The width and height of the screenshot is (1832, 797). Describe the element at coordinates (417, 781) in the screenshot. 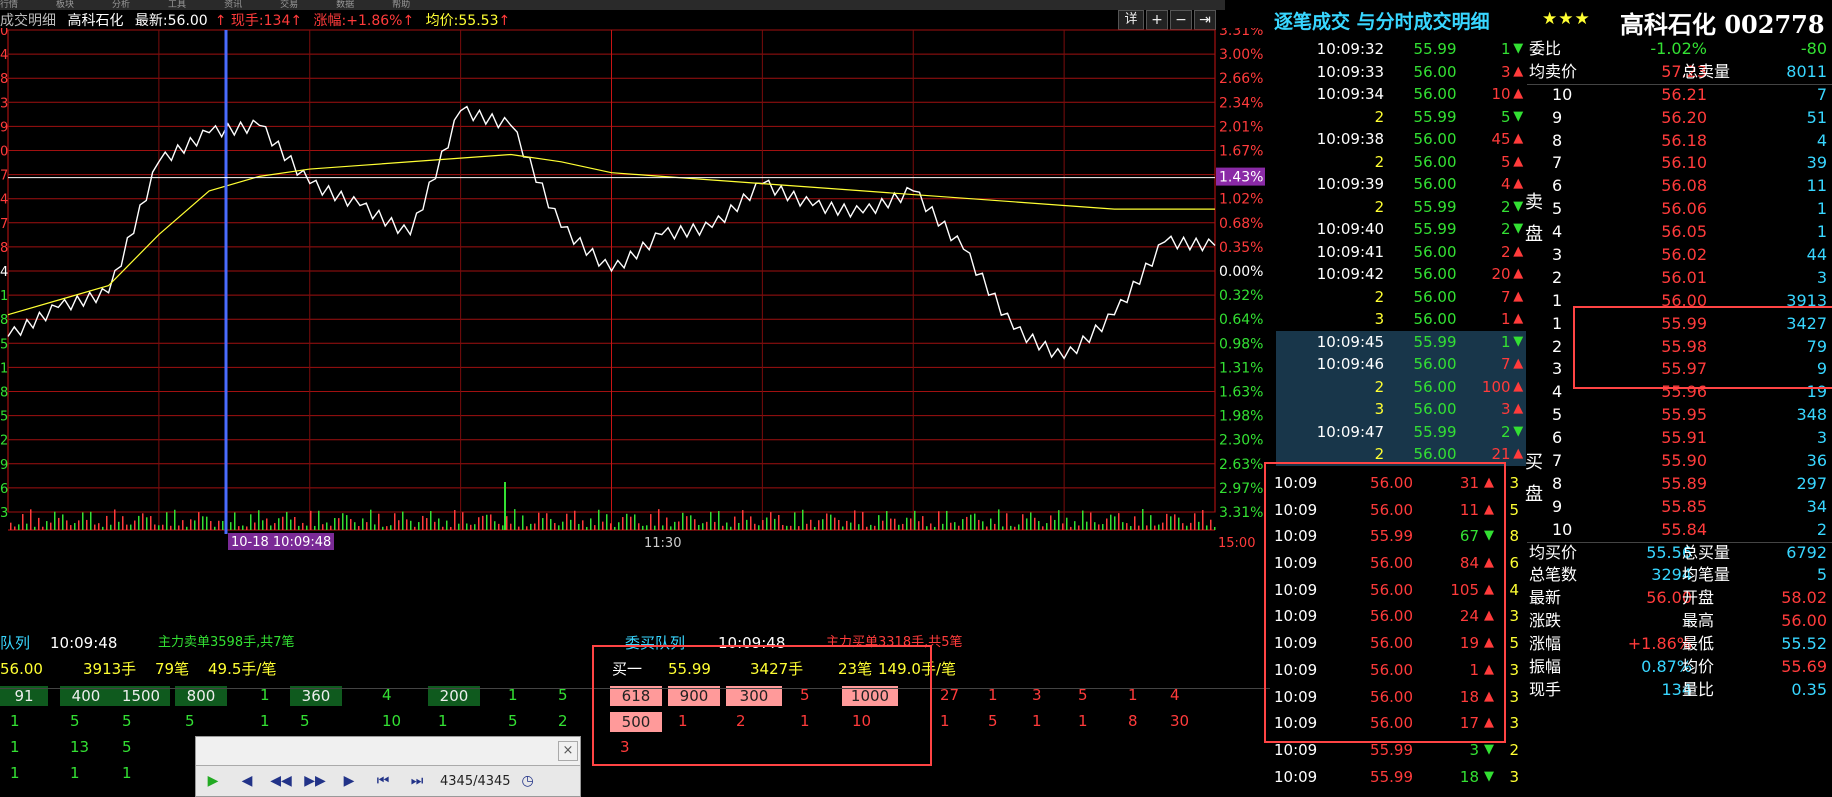

I see `last-frame-icon: ⏭` at that location.